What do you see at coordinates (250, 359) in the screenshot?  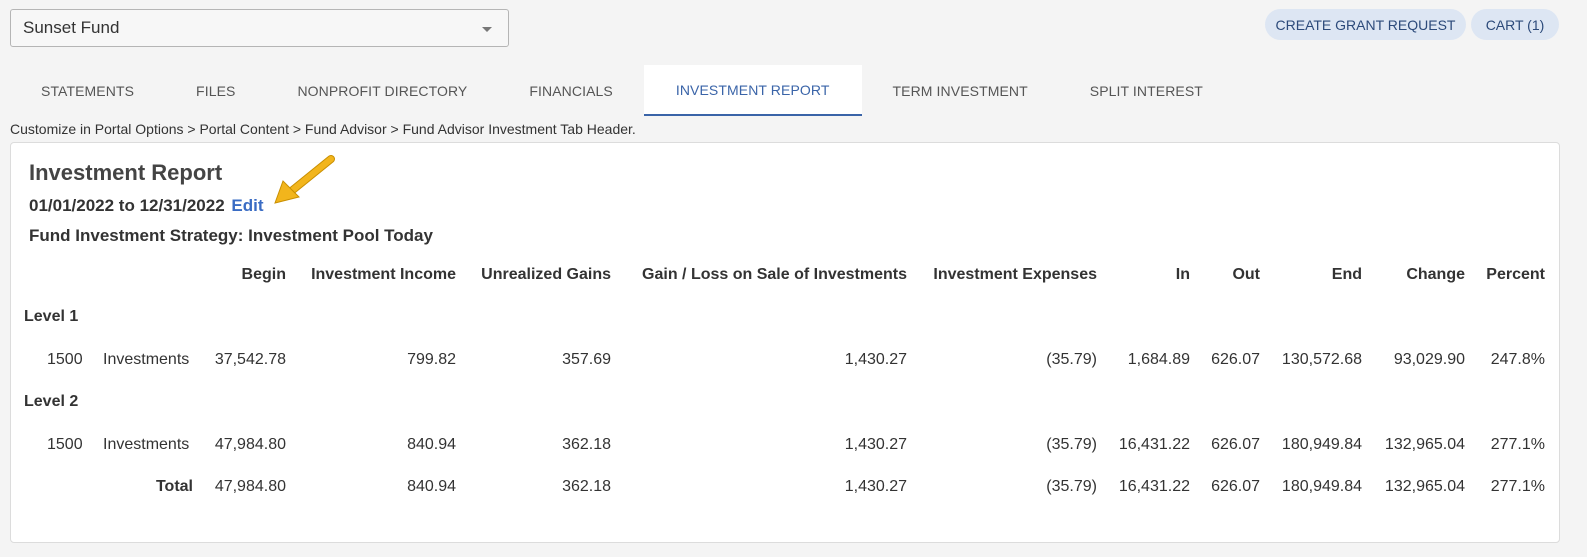 I see `cell-begin: 37,542.78` at bounding box center [250, 359].